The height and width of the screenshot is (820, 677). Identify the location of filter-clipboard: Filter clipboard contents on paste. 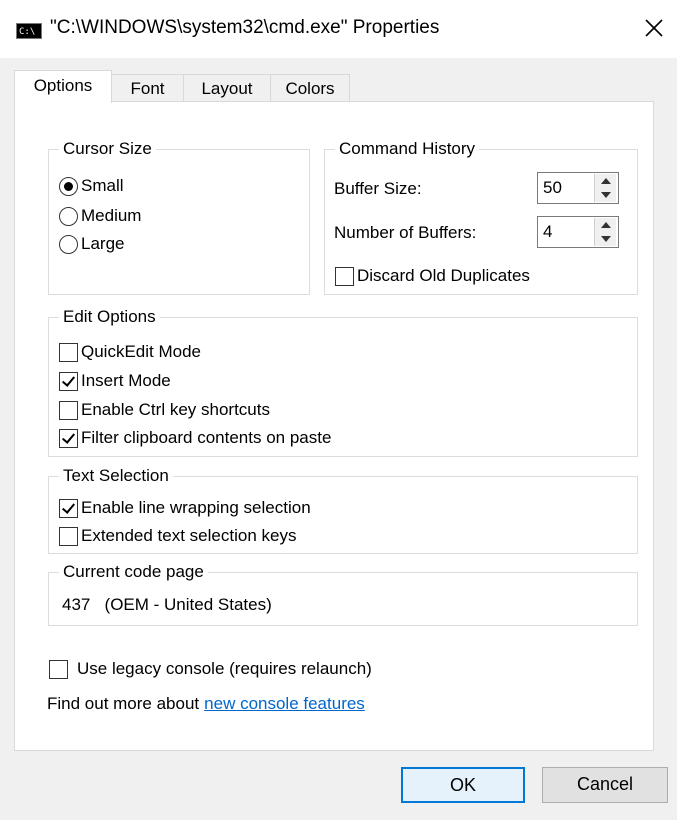
(195, 438).